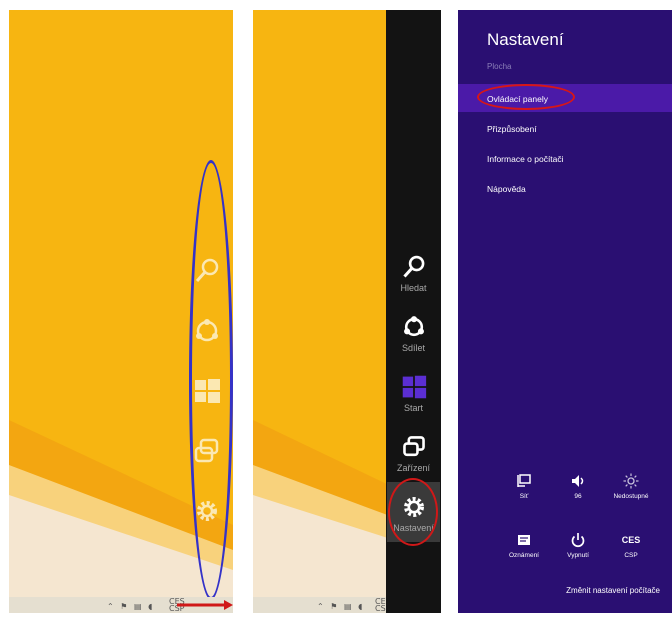  Describe the element at coordinates (578, 555) in the screenshot. I see `tile-label: Vypnutí` at that location.